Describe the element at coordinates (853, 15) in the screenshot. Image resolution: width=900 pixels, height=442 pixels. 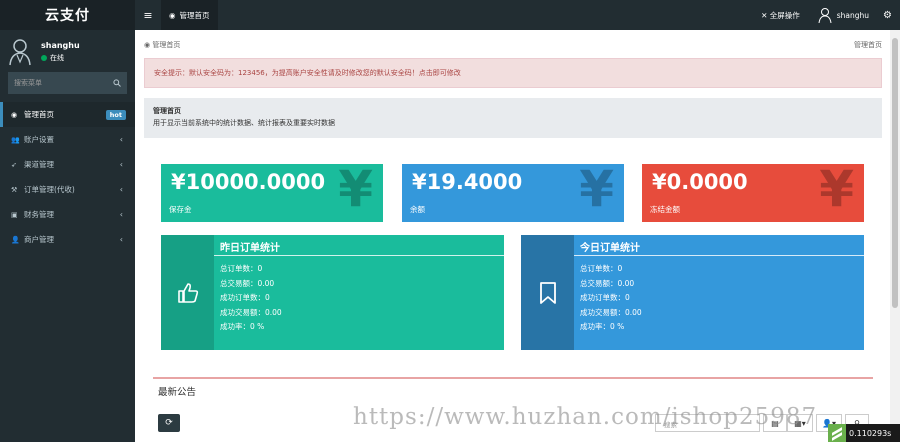
I see `top-username: shanghu` at that location.